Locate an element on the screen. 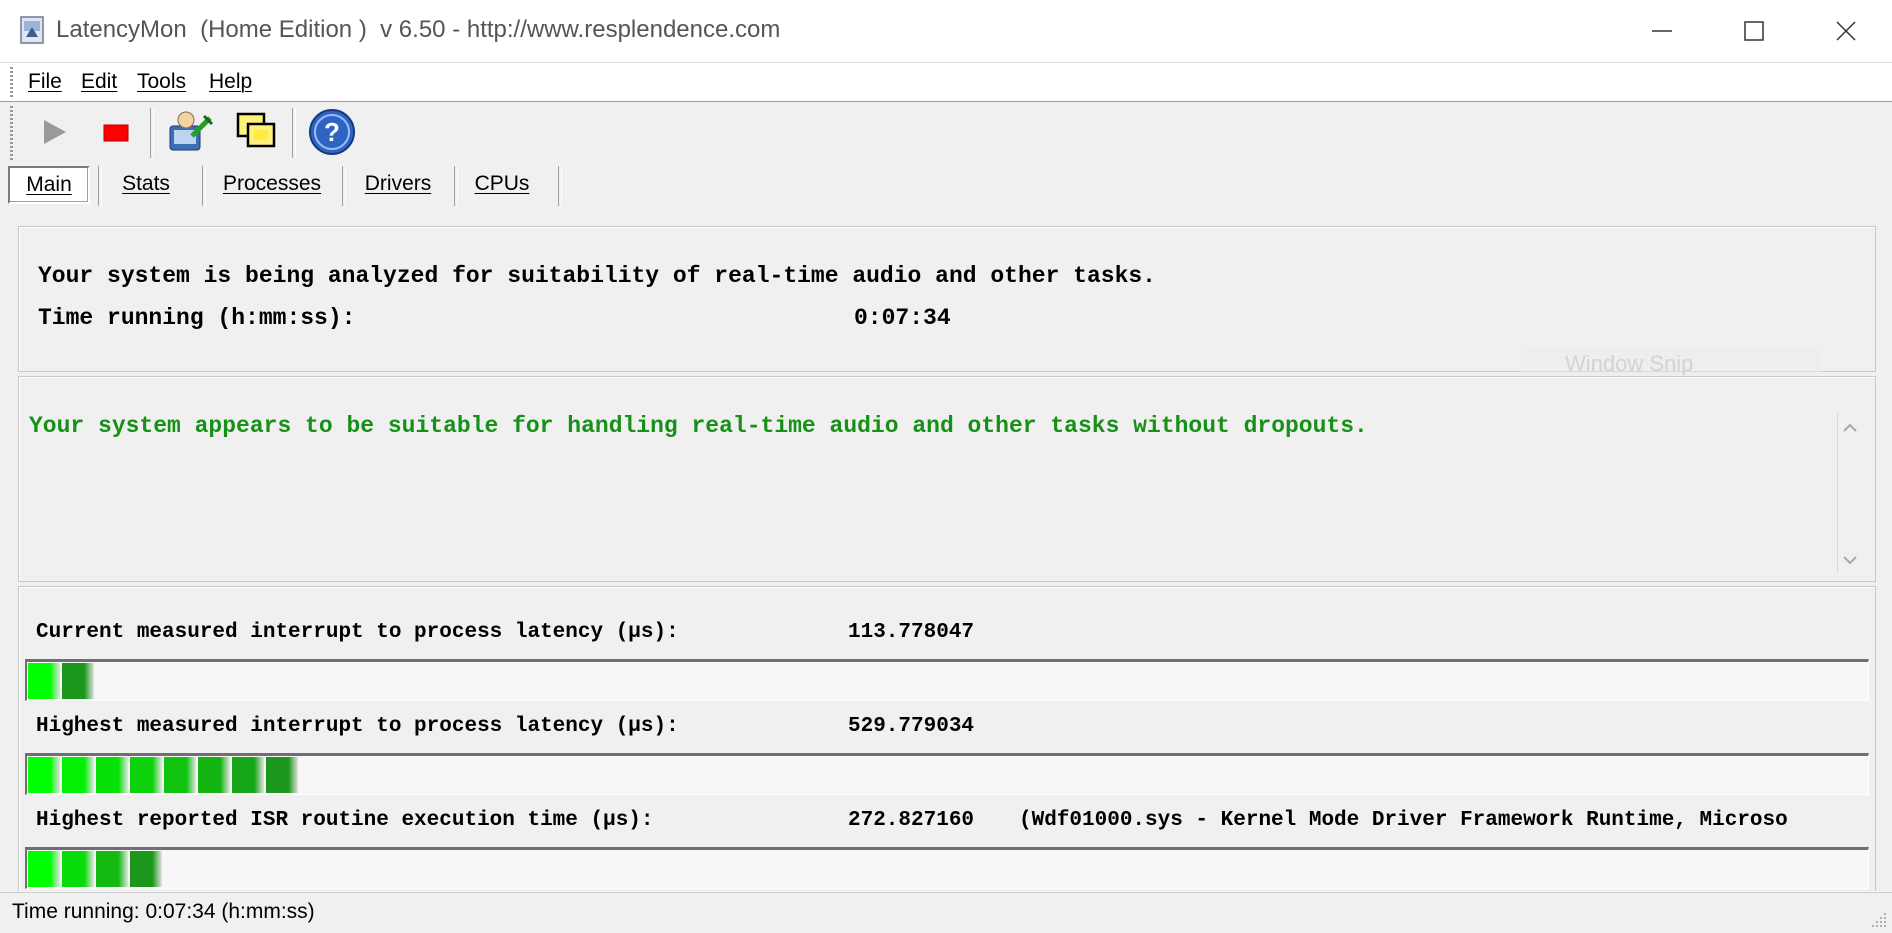  close-button is located at coordinates (1846, 31).